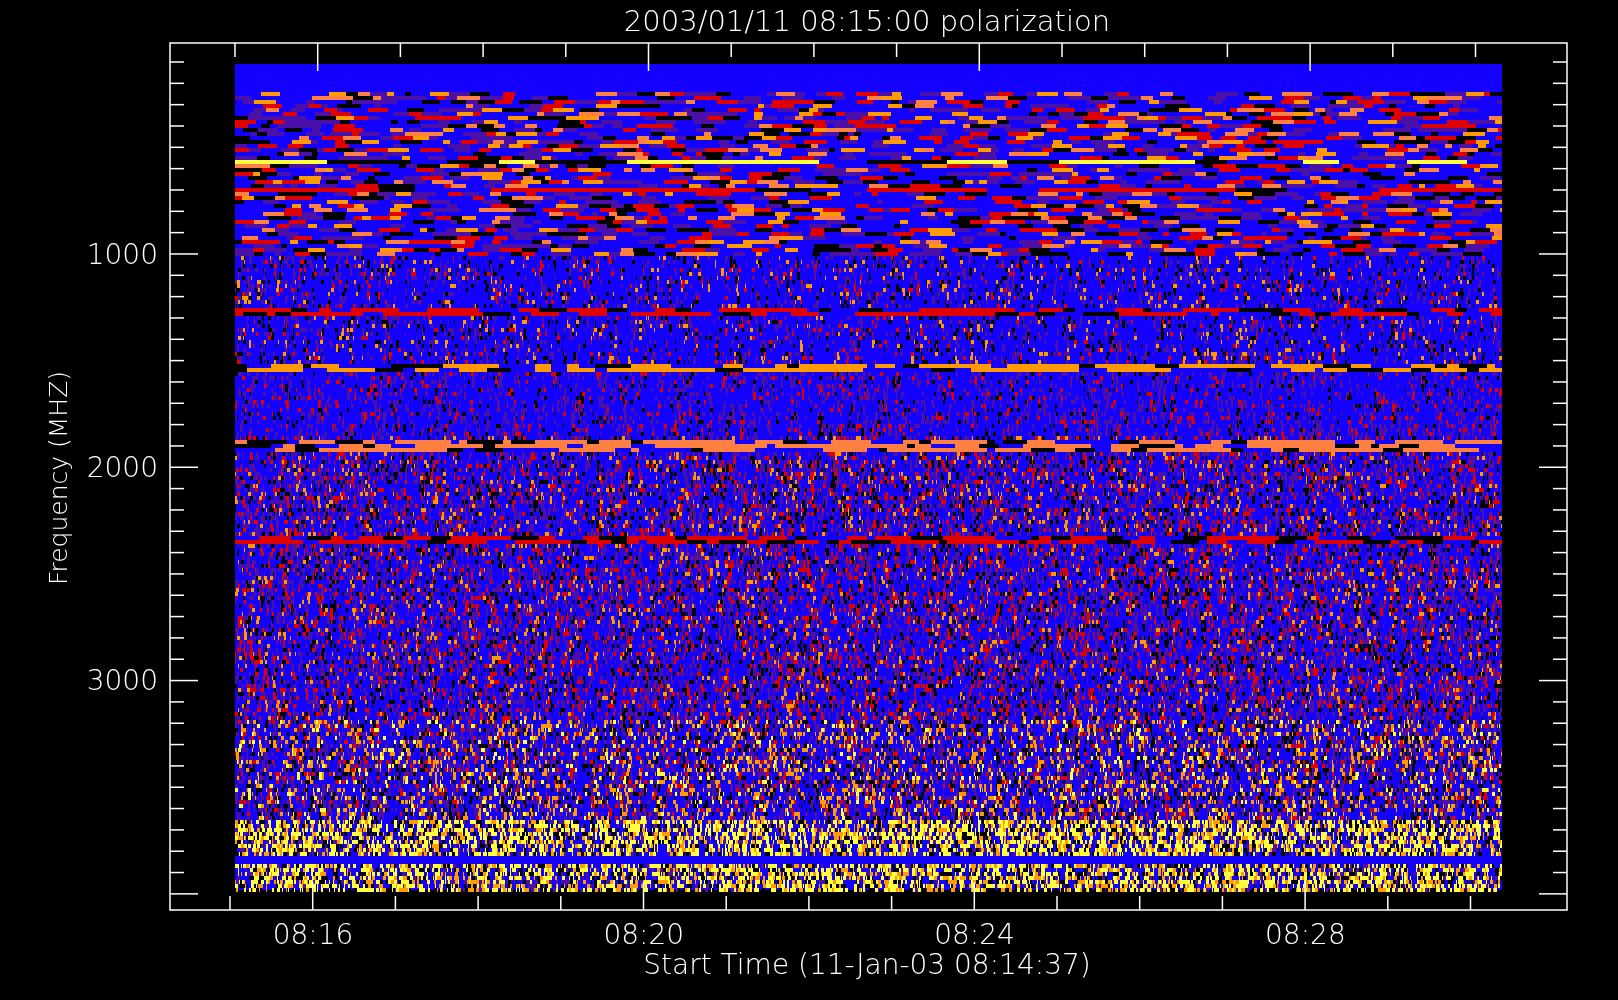  I want to click on y-tick-label: 1000, so click(122, 254).